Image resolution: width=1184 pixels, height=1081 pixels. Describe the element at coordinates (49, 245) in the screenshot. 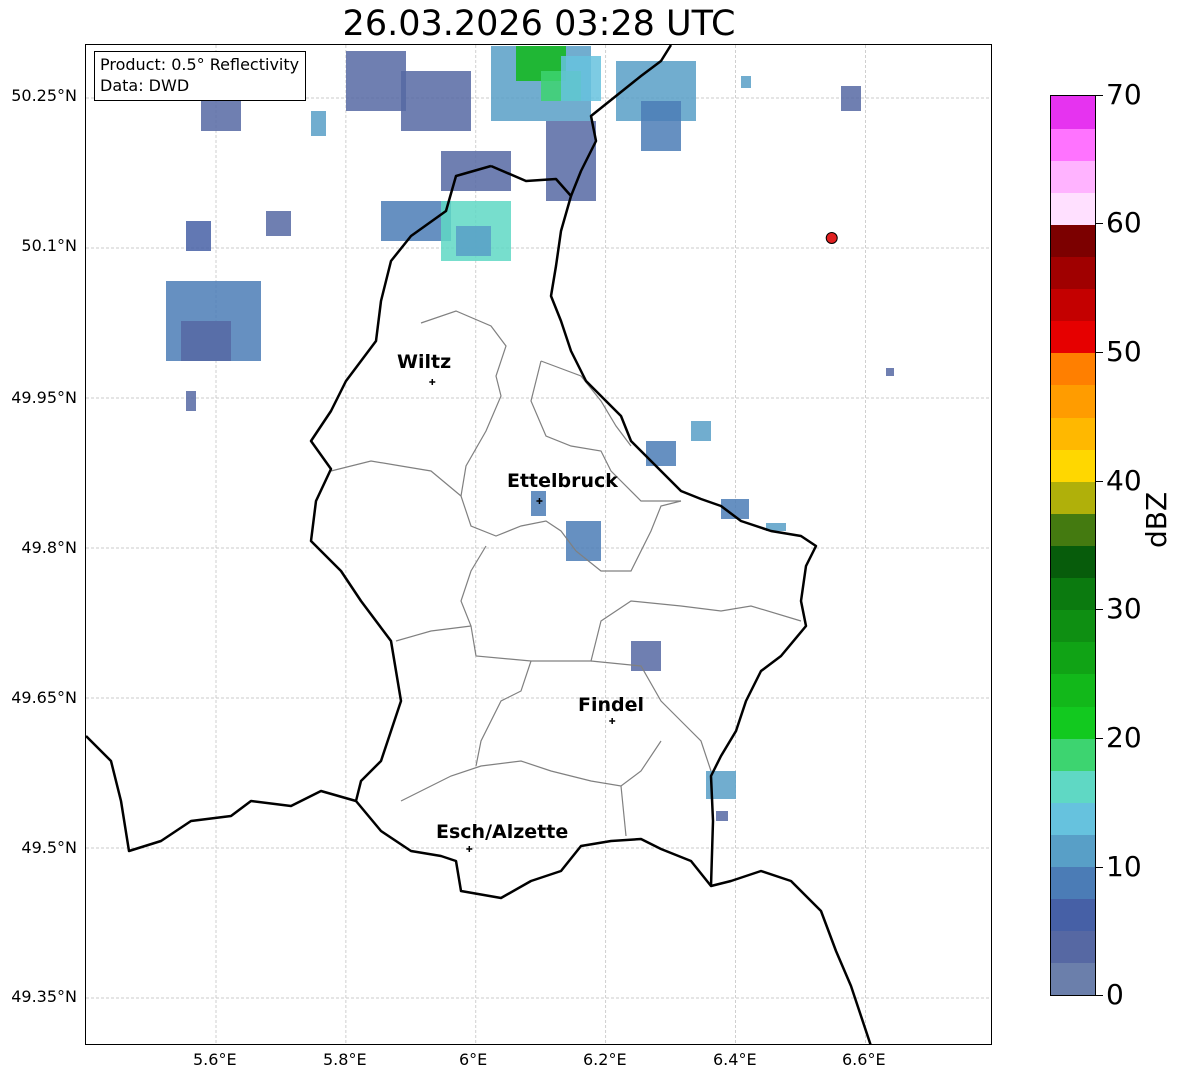

I see `lat-label: 50.1°N` at that location.